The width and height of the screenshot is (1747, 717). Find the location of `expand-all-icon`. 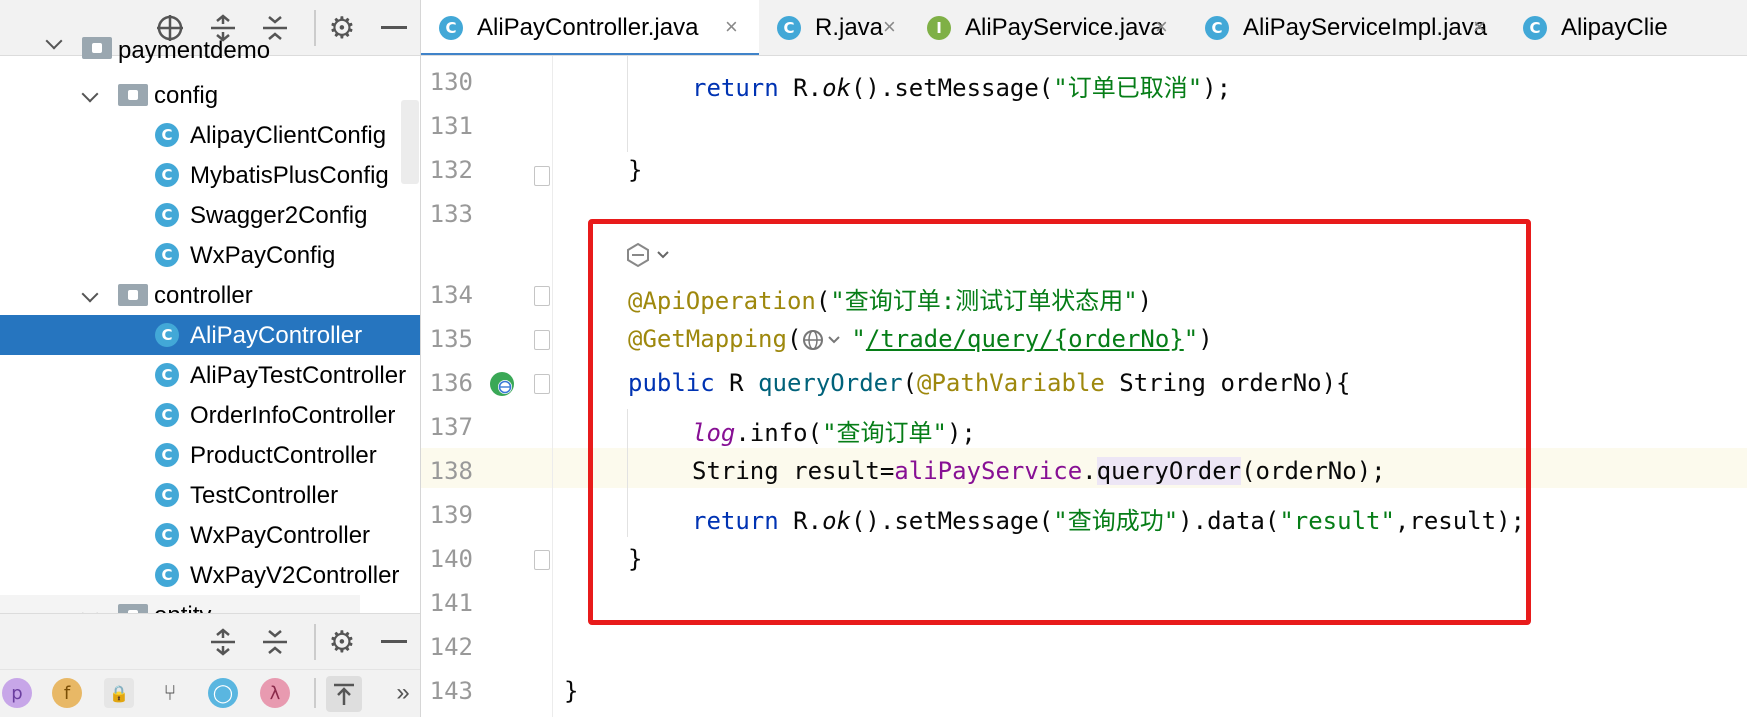

expand-all-icon is located at coordinates (223, 642).